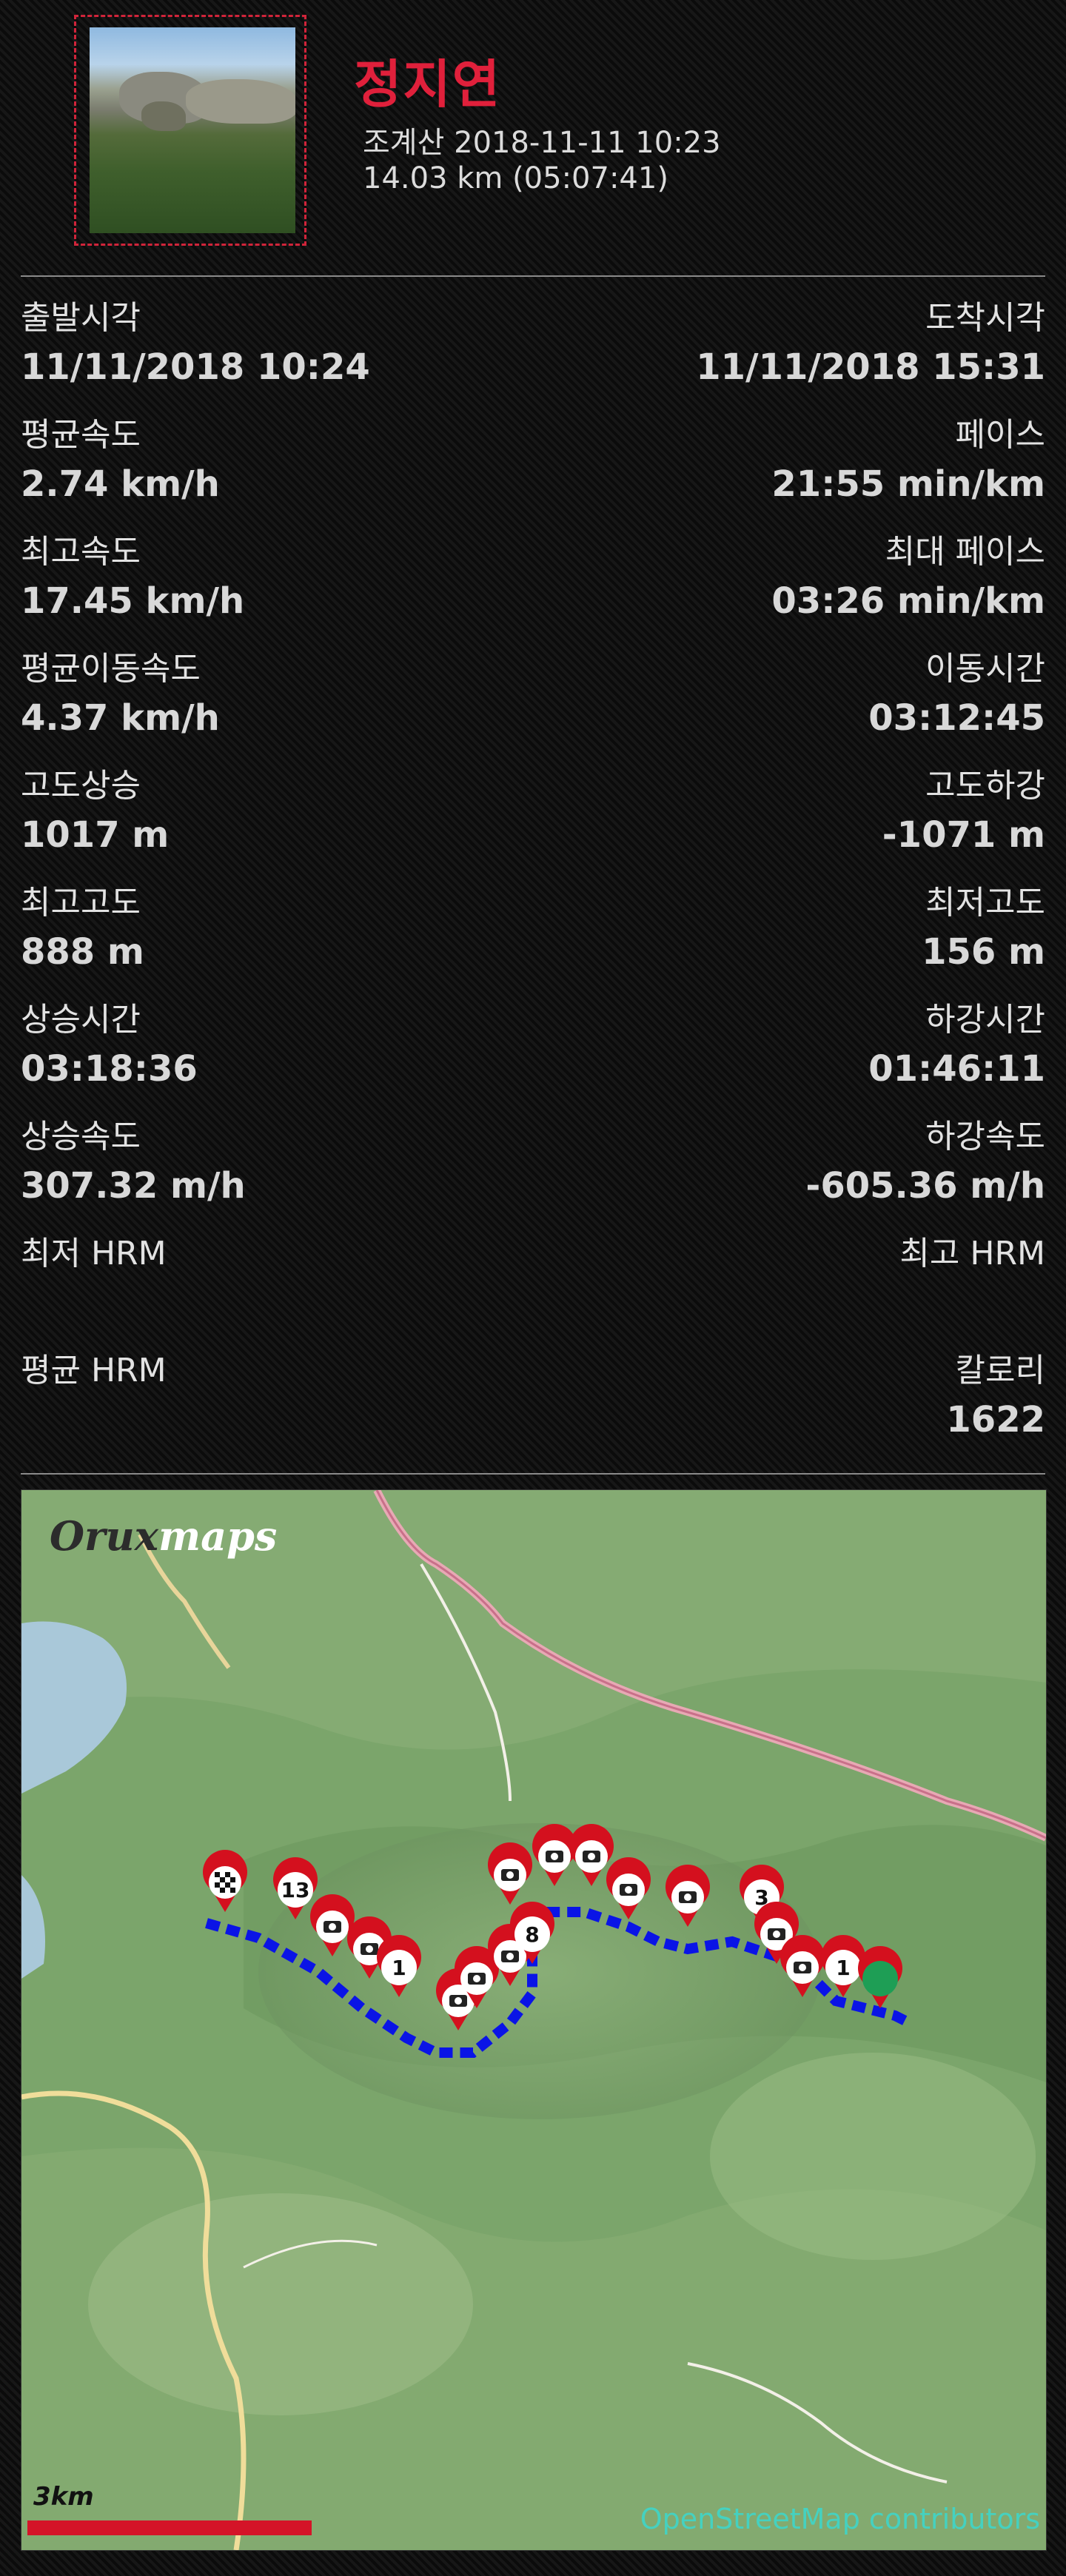  Describe the element at coordinates (533, 939) in the screenshot. I see `stats-row: 최고고도 888 m 최저고도 156 m` at that location.